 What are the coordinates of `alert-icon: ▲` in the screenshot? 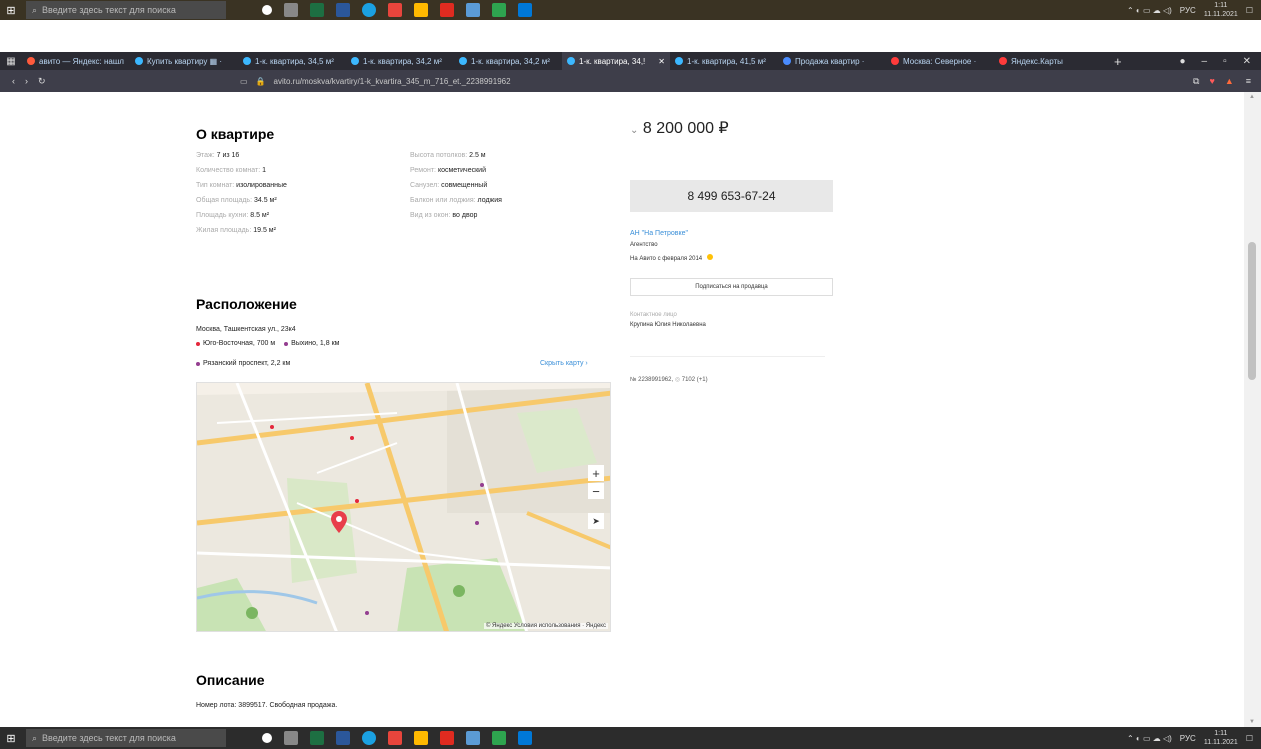 It's located at (1229, 81).